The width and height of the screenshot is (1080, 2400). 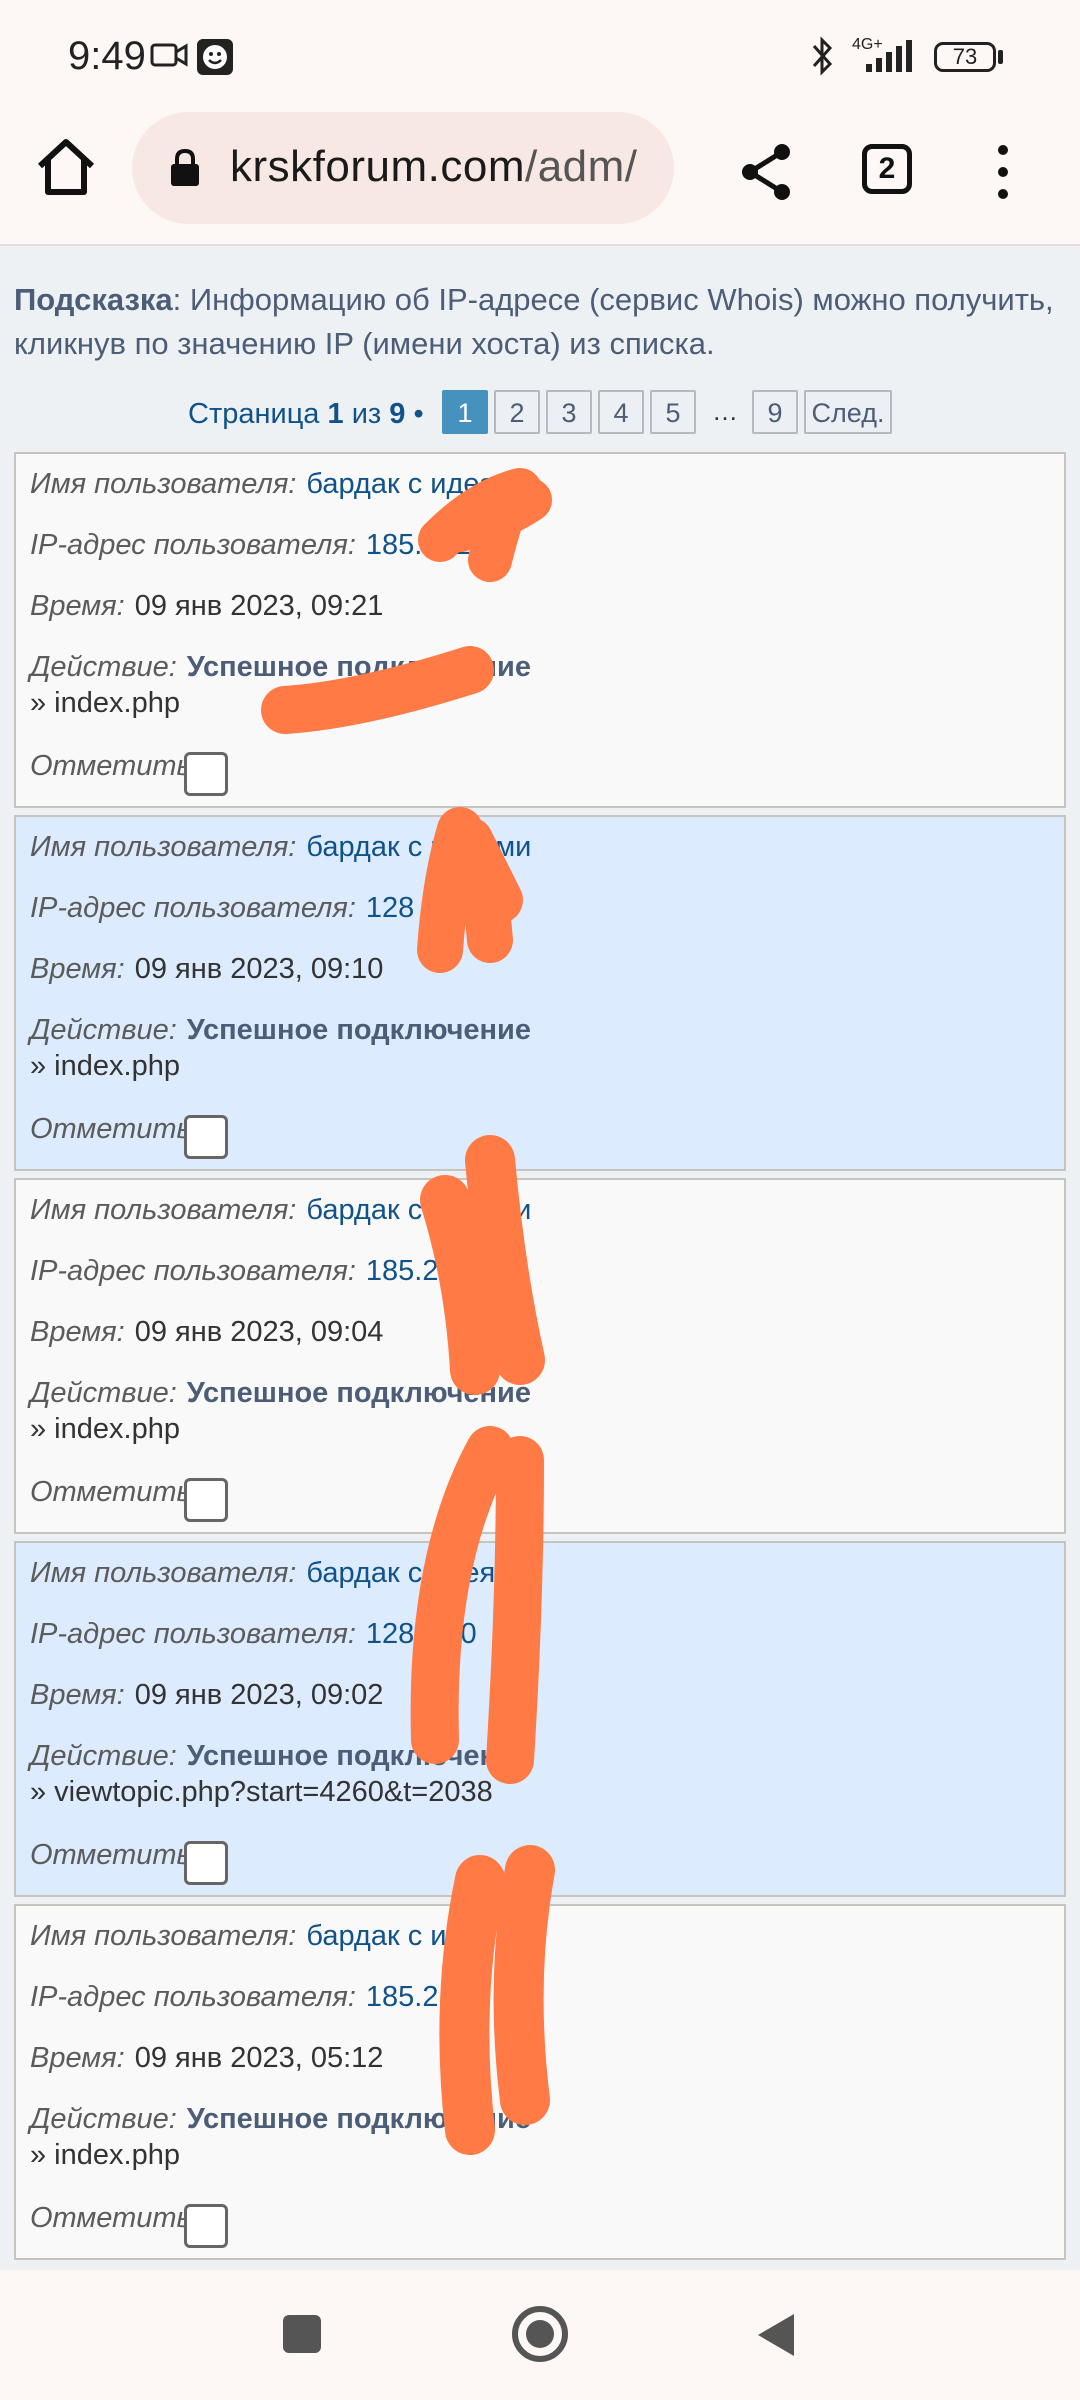 What do you see at coordinates (569, 412) in the screenshot?
I see `page-button-3: 3` at bounding box center [569, 412].